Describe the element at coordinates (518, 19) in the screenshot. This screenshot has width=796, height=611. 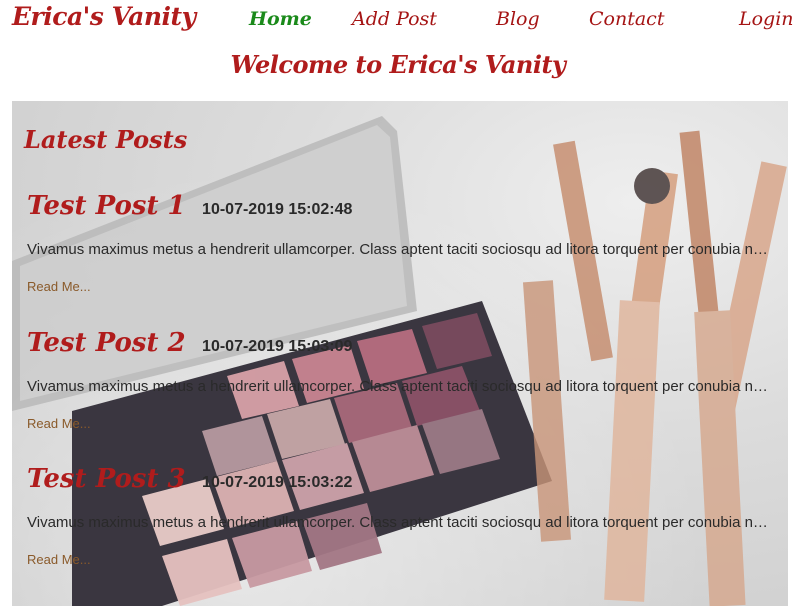
I see `nav-blog: Blog` at that location.